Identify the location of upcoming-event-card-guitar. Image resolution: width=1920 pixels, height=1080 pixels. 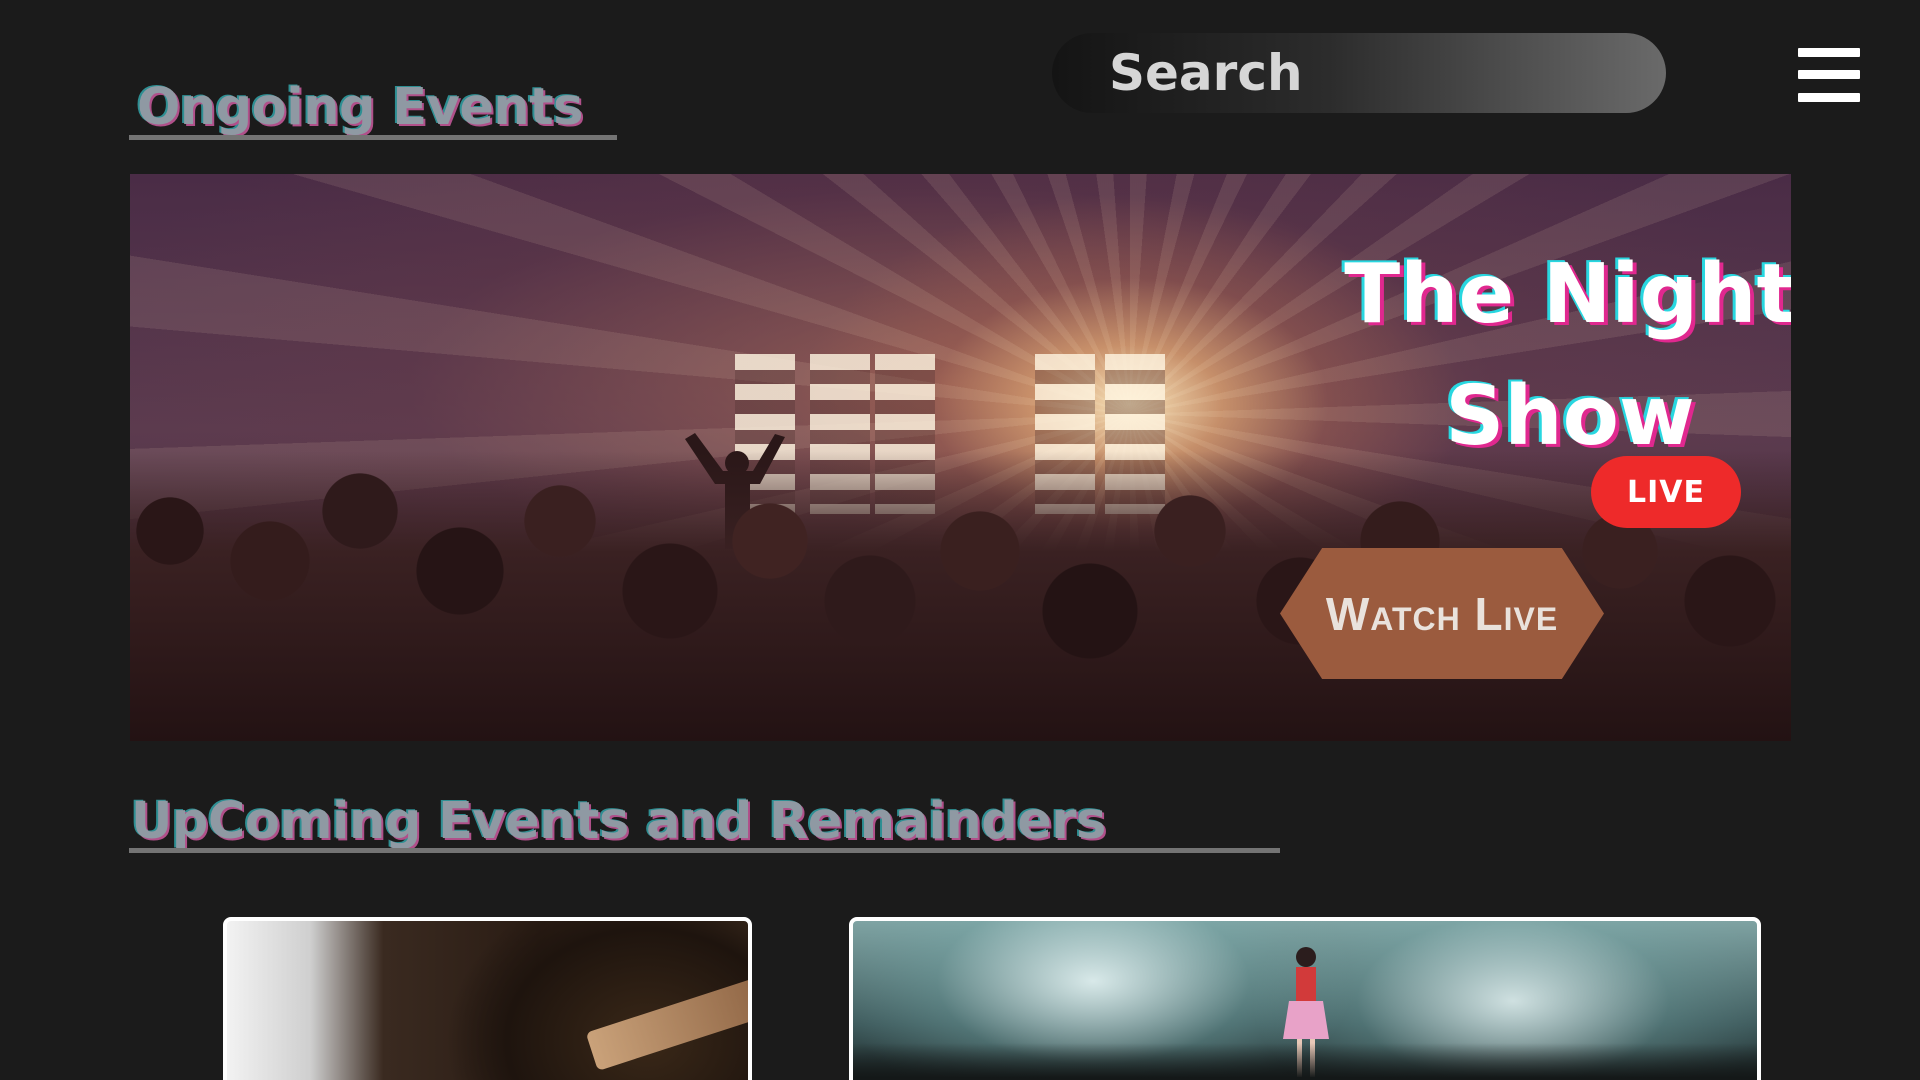
(487, 998).